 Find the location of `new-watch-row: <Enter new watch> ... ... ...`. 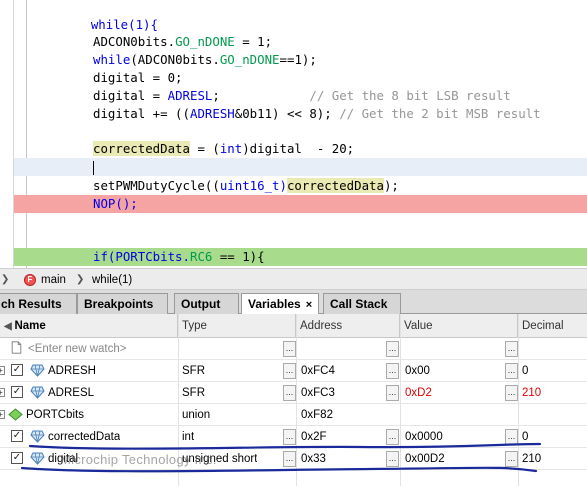

new-watch-row: <Enter new watch> ... ... ... is located at coordinates (293, 349).